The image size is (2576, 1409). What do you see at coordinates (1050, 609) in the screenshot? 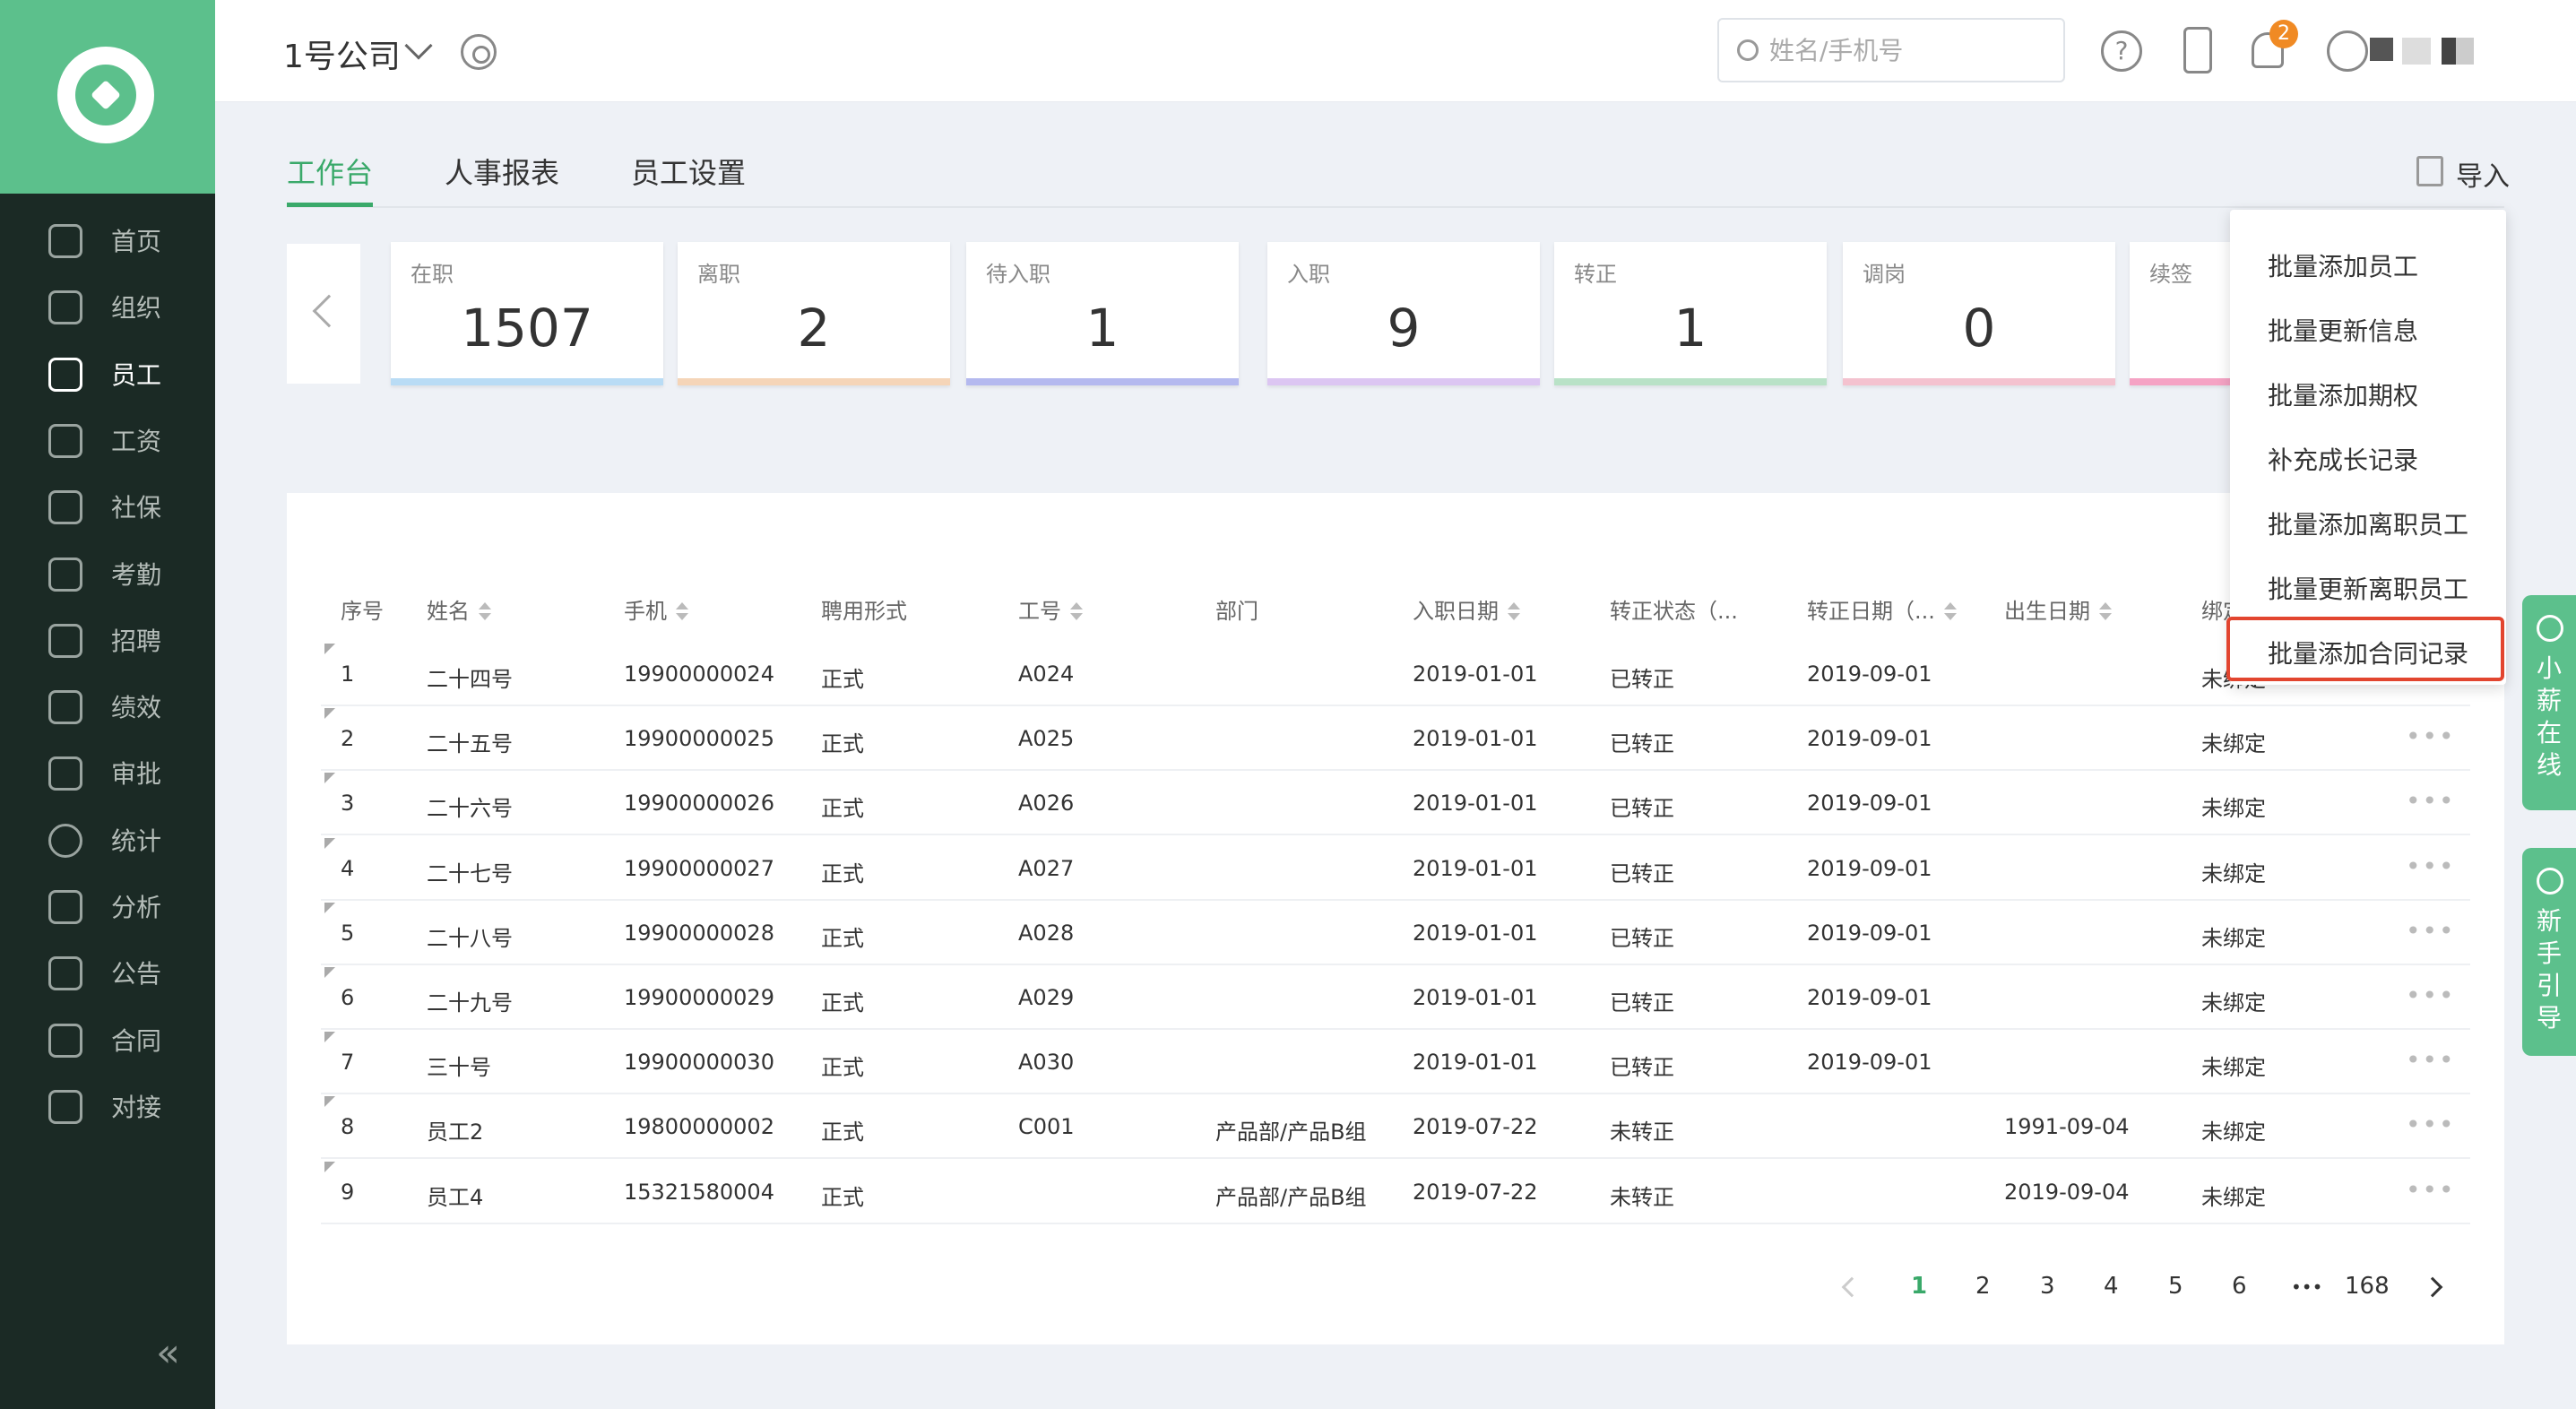
I see `column-header: 工号` at bounding box center [1050, 609].